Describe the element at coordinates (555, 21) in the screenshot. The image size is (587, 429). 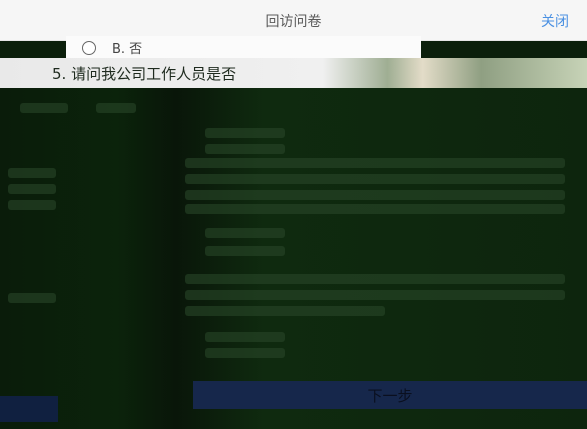
I see `close-button: 关闭` at that location.